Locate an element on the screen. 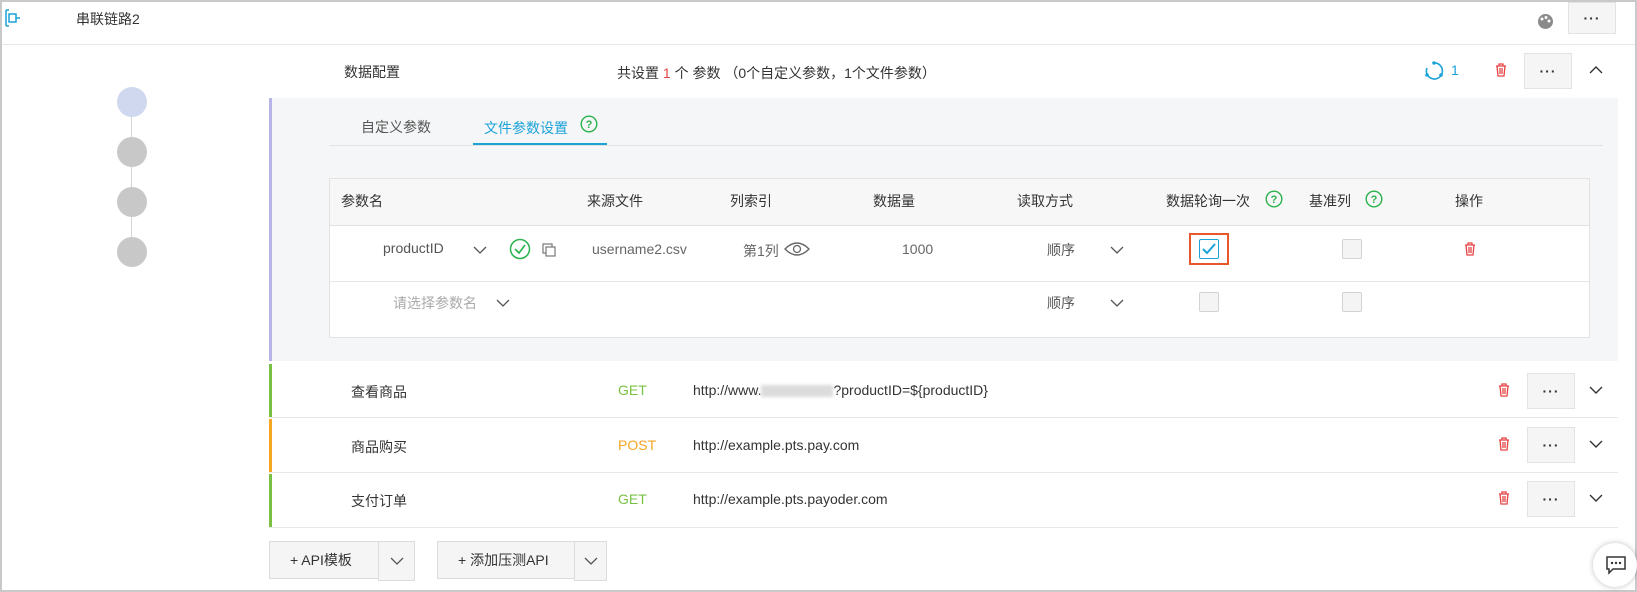 This screenshot has height=592, width=1637. poll-once-checkbox-checked is located at coordinates (1209, 249).